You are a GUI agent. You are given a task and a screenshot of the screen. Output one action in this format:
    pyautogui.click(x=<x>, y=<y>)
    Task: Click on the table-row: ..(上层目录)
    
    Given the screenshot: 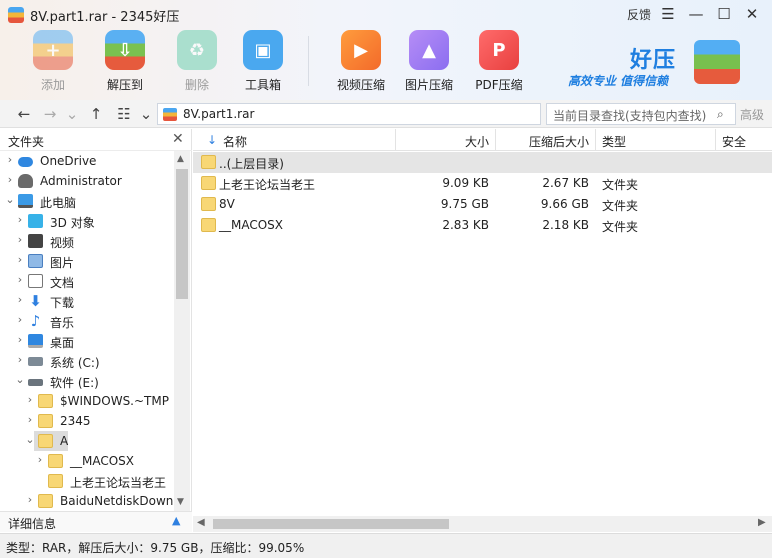 What is the action you would take?
    pyautogui.click(x=482, y=162)
    